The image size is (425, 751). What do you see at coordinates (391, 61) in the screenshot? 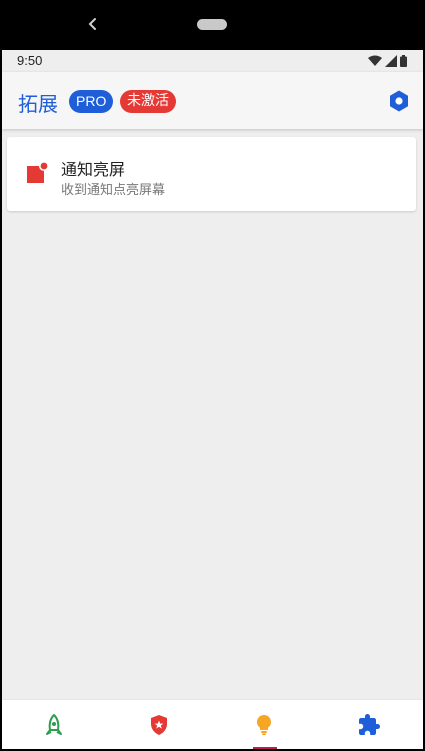
I see `signal-icon` at bounding box center [391, 61].